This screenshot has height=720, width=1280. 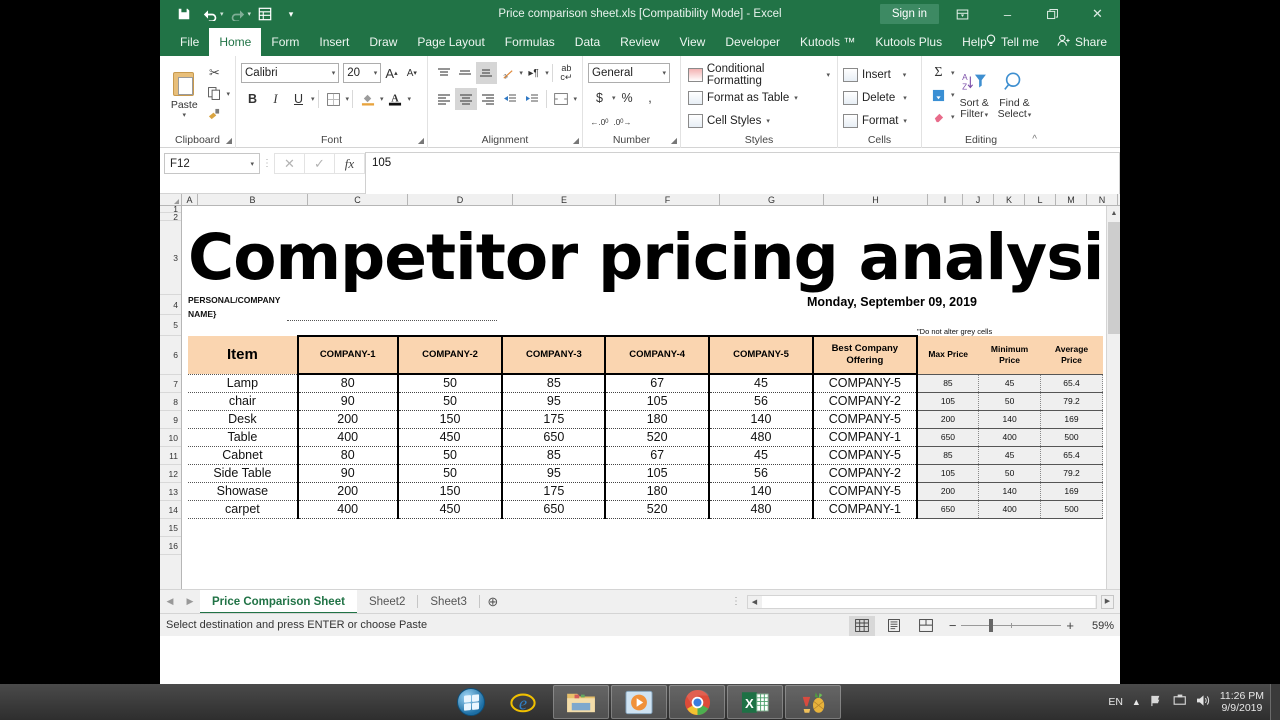 I want to click on max-price-cell: 650, so click(x=948, y=509).